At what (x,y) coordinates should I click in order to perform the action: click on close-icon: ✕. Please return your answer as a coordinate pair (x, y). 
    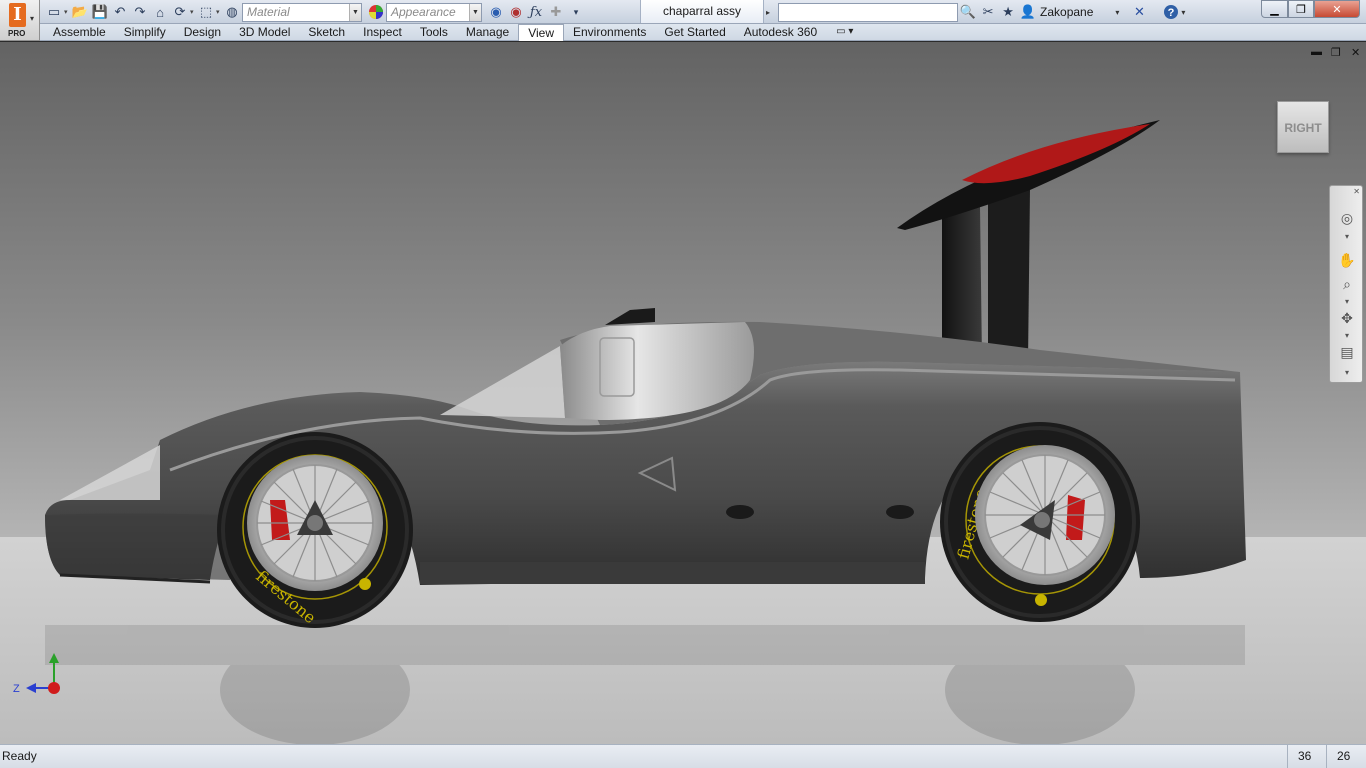
    Looking at the image, I should click on (1356, 191).